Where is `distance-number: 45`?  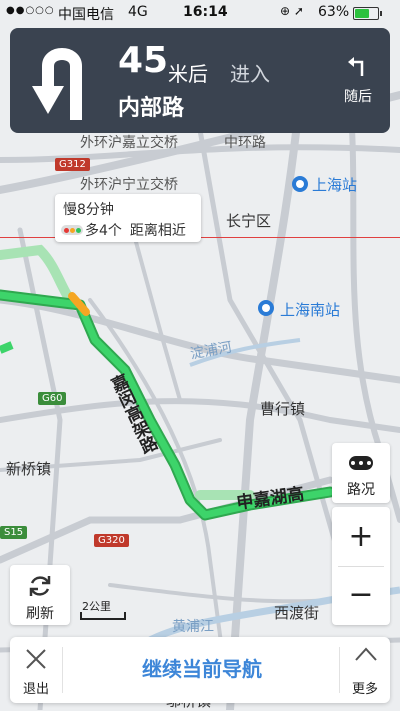 distance-number: 45 is located at coordinates (143, 60).